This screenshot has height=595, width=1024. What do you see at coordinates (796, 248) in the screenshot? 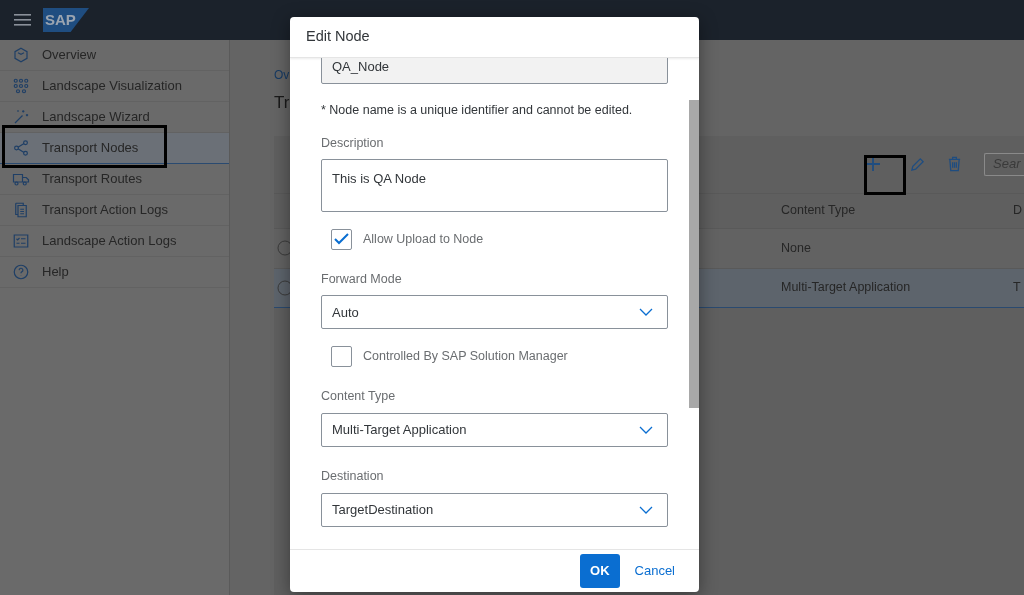
I see `table-cell-text: None` at bounding box center [796, 248].